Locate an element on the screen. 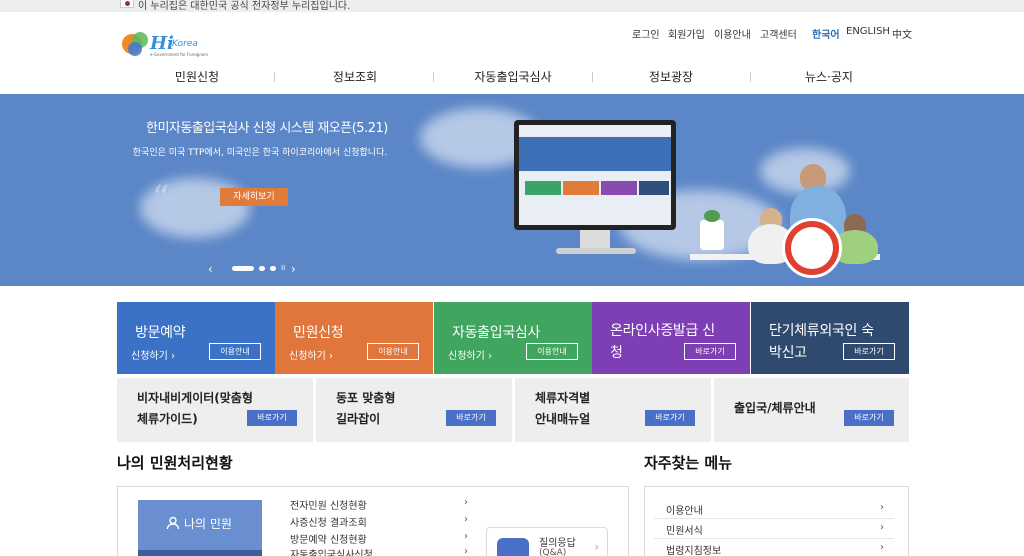 This screenshot has width=1024, height=556. hero-title: 한미자동출입국심사 신청 시스템 재오픈(5.21) is located at coordinates (267, 128).